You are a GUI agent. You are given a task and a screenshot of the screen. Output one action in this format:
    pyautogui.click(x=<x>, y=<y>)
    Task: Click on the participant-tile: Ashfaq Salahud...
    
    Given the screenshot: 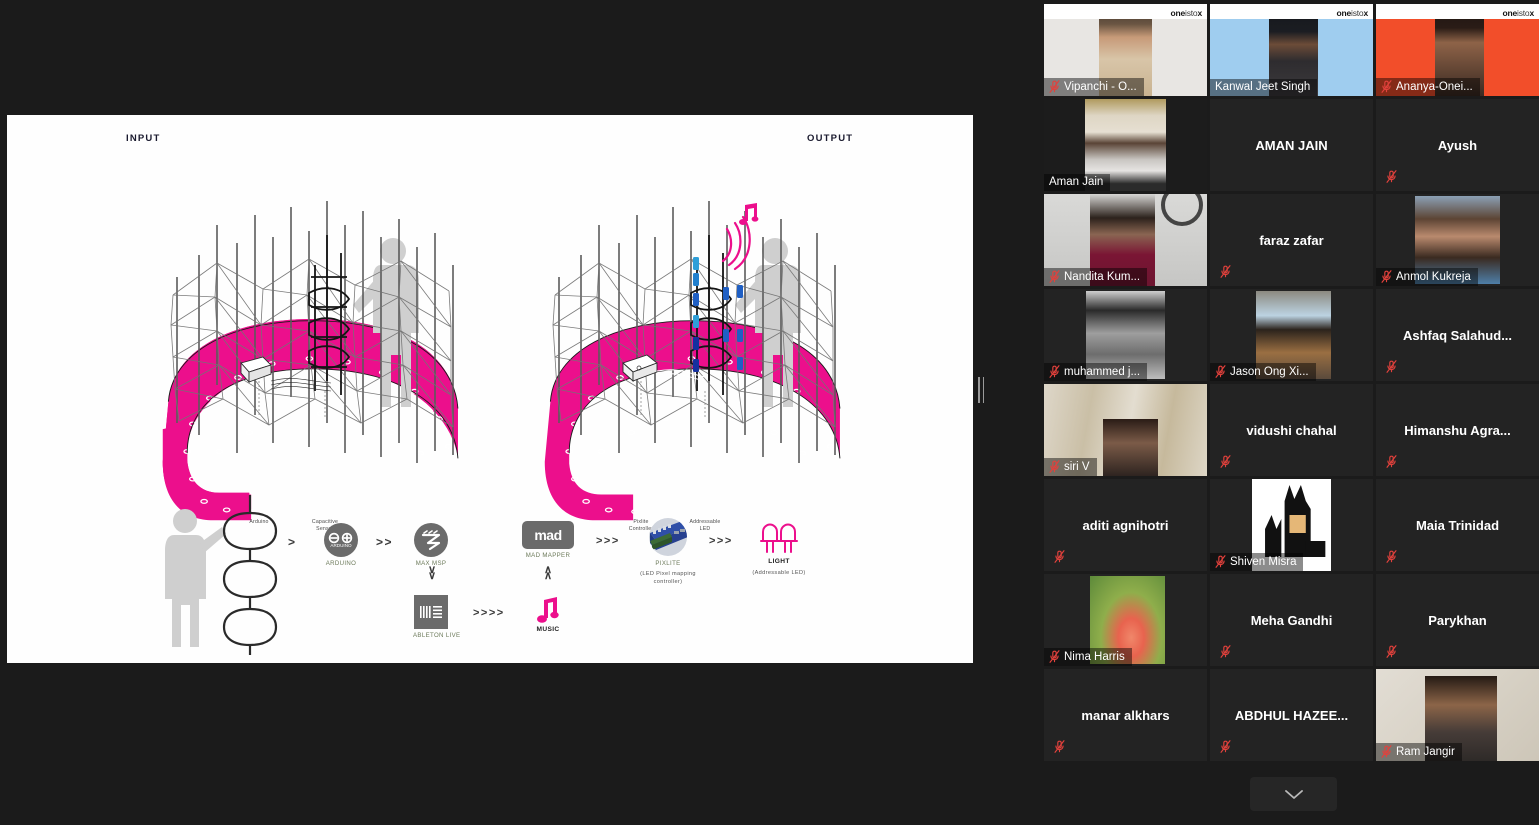 What is the action you would take?
    pyautogui.click(x=1457, y=335)
    